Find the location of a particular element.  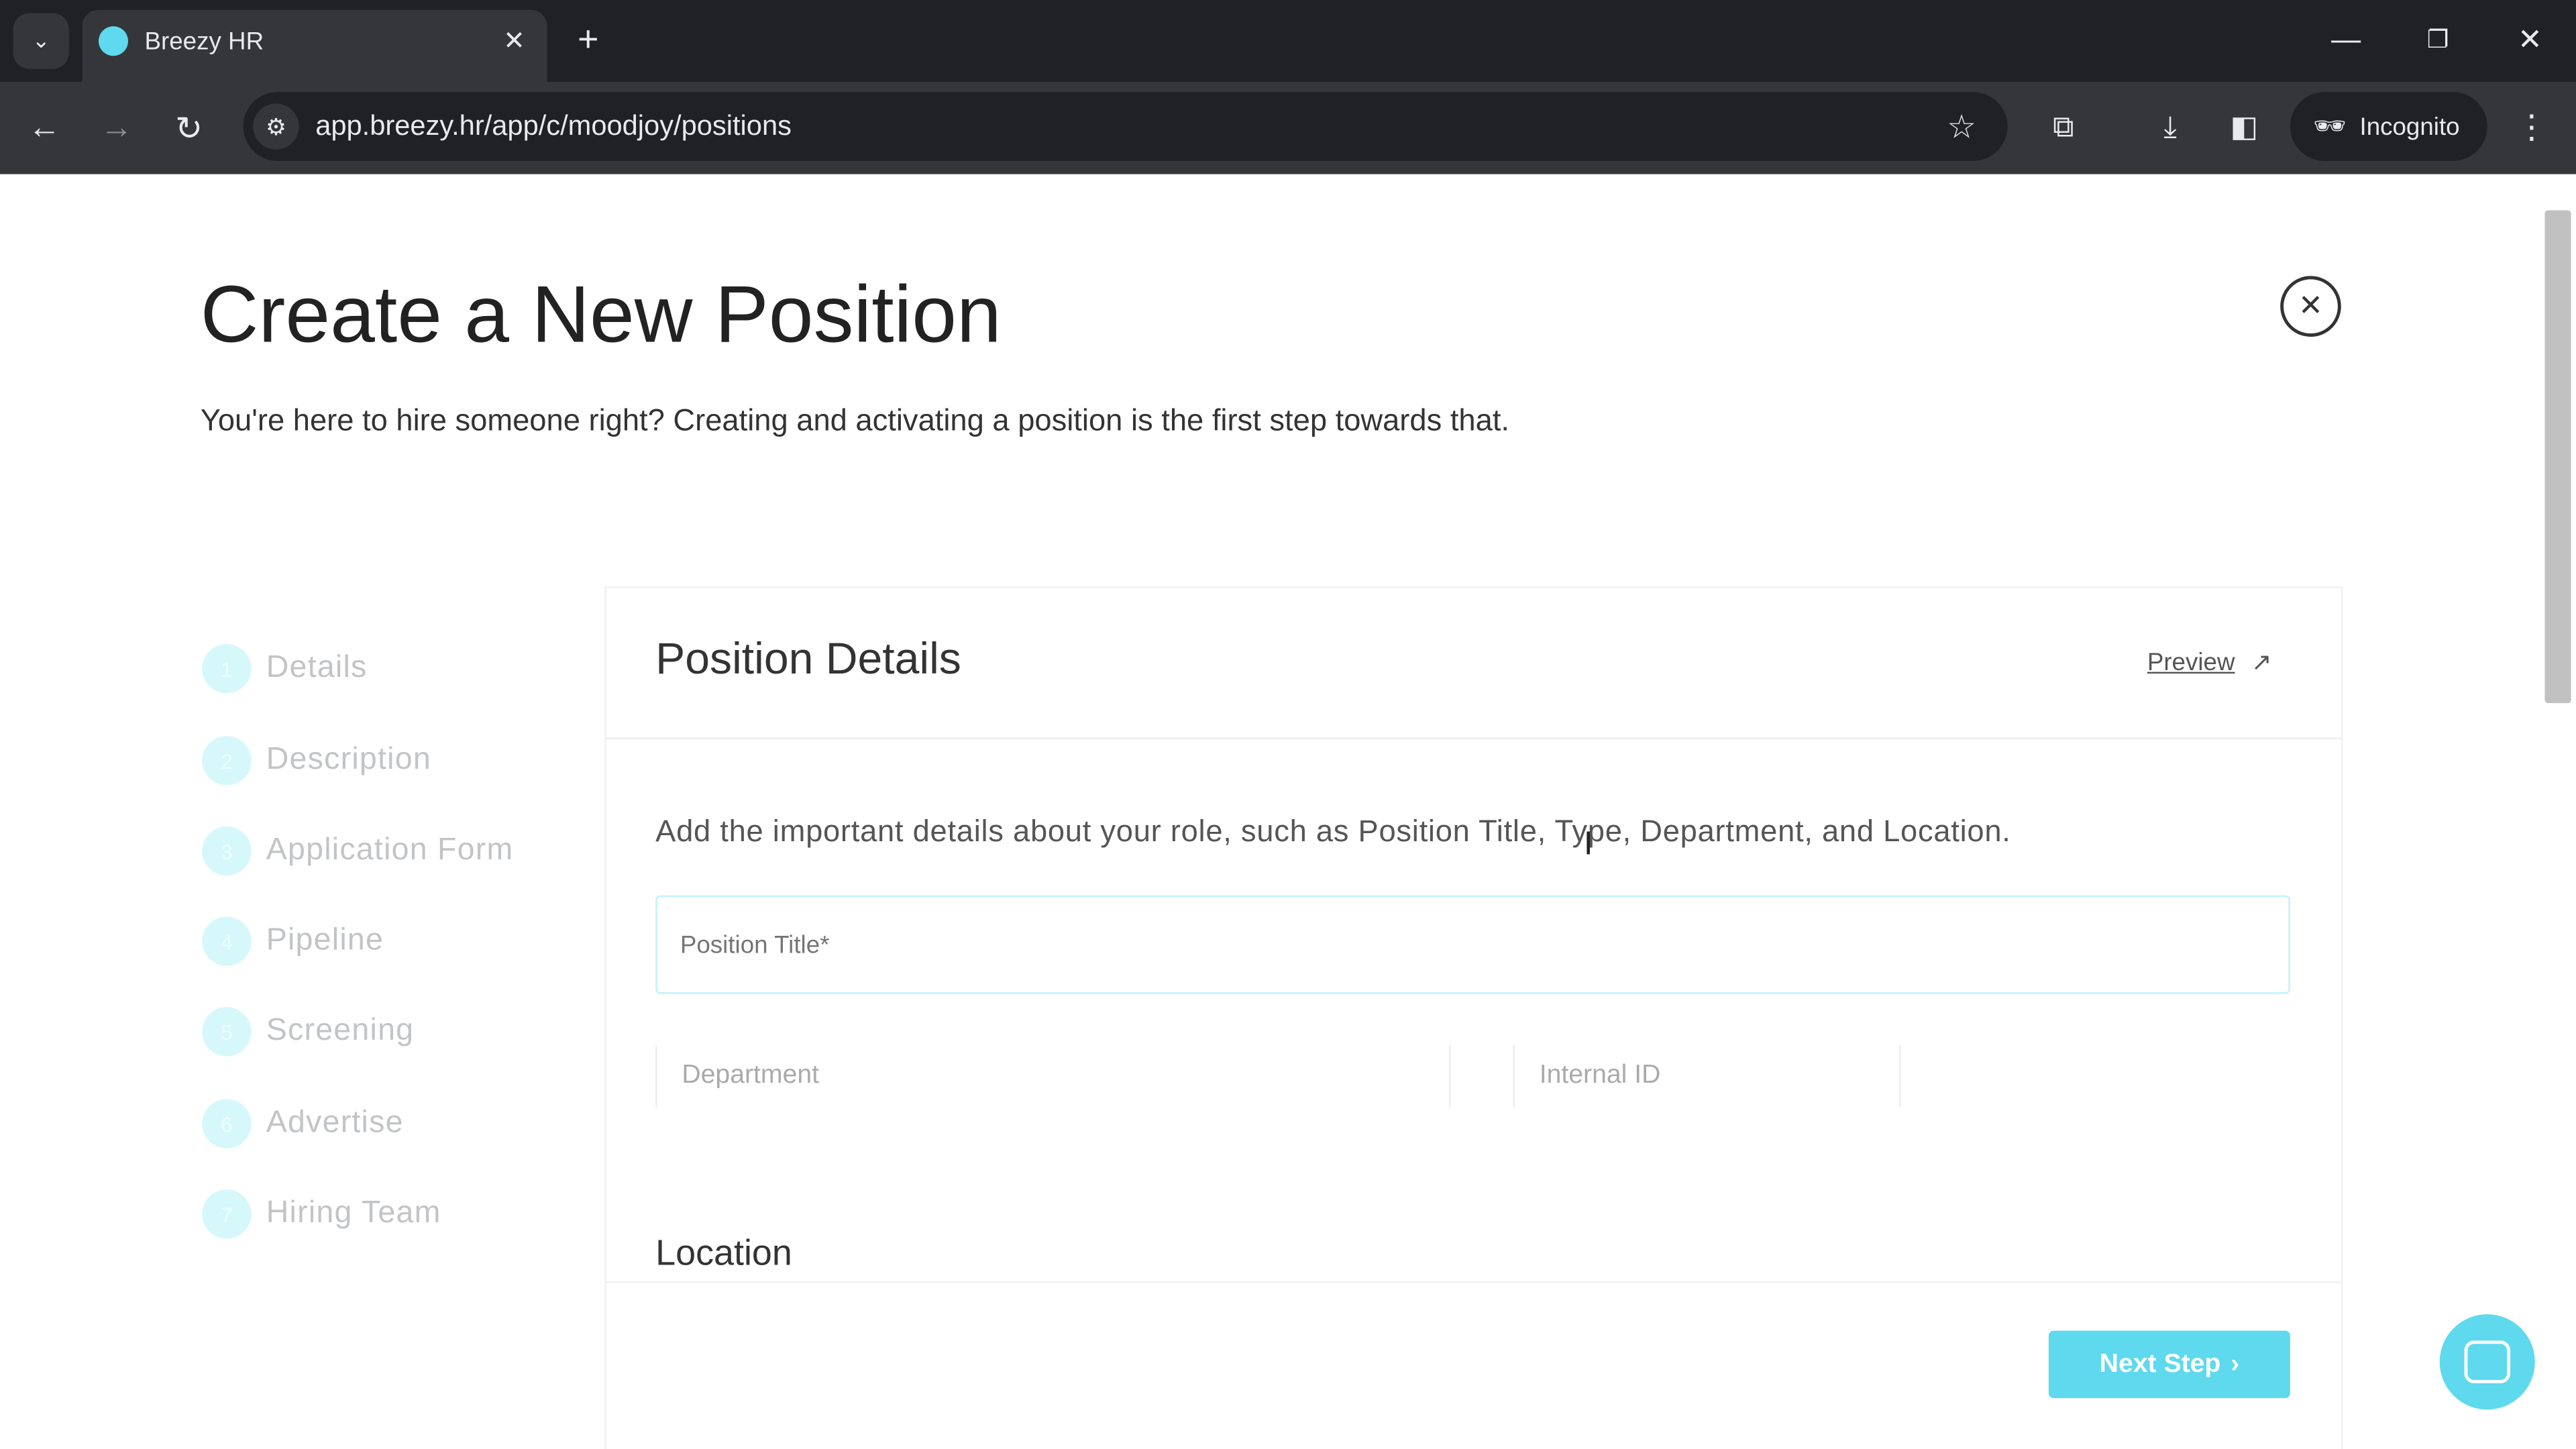

step-application-form: 3 Application Form is located at coordinates (357, 850).